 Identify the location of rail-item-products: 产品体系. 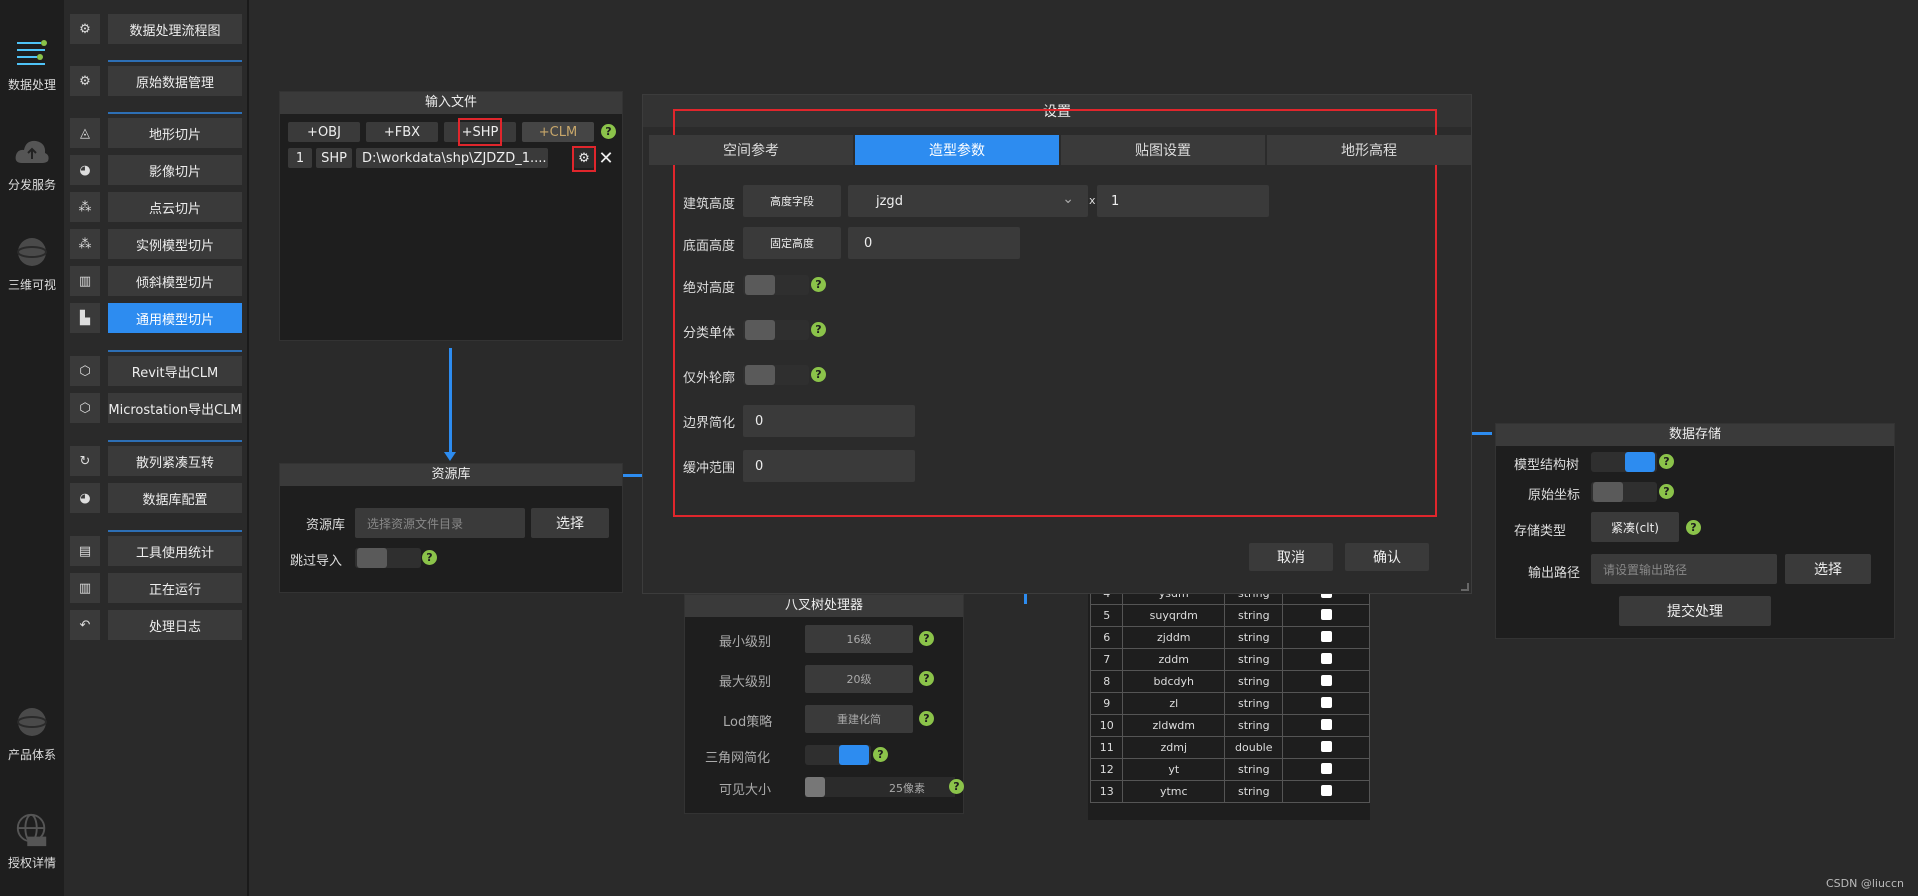
(32, 733).